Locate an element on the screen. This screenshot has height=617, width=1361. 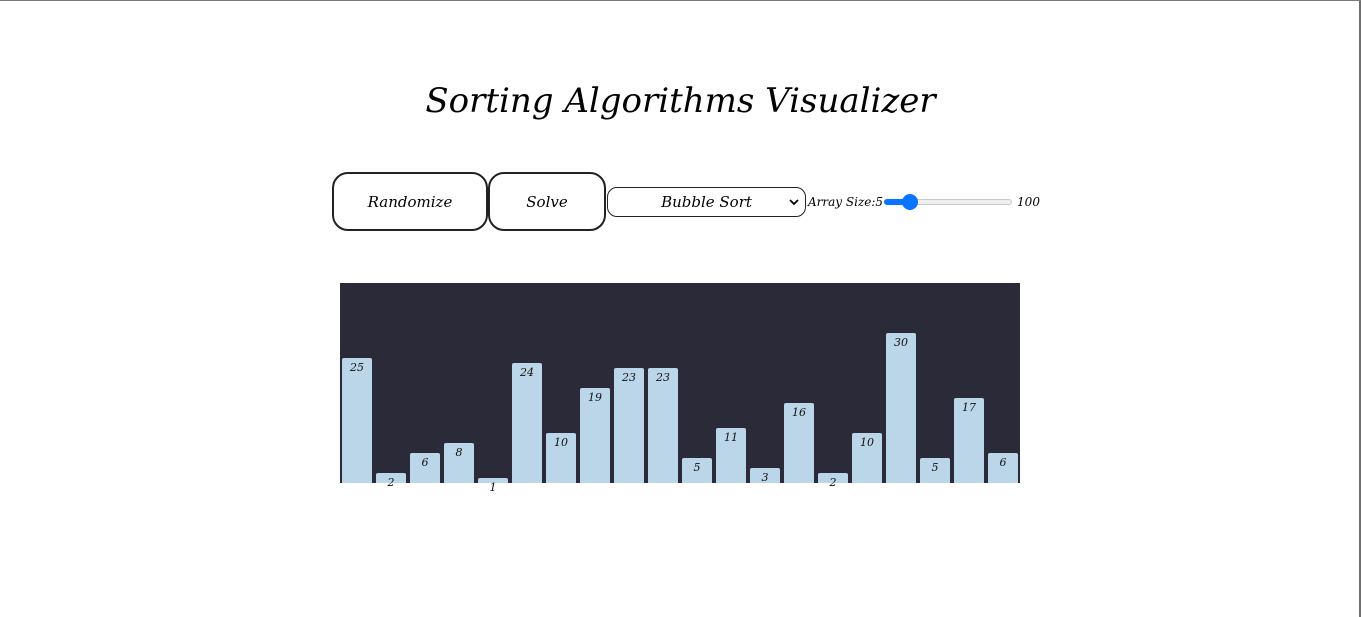
chevron-down-icon is located at coordinates (794, 201).